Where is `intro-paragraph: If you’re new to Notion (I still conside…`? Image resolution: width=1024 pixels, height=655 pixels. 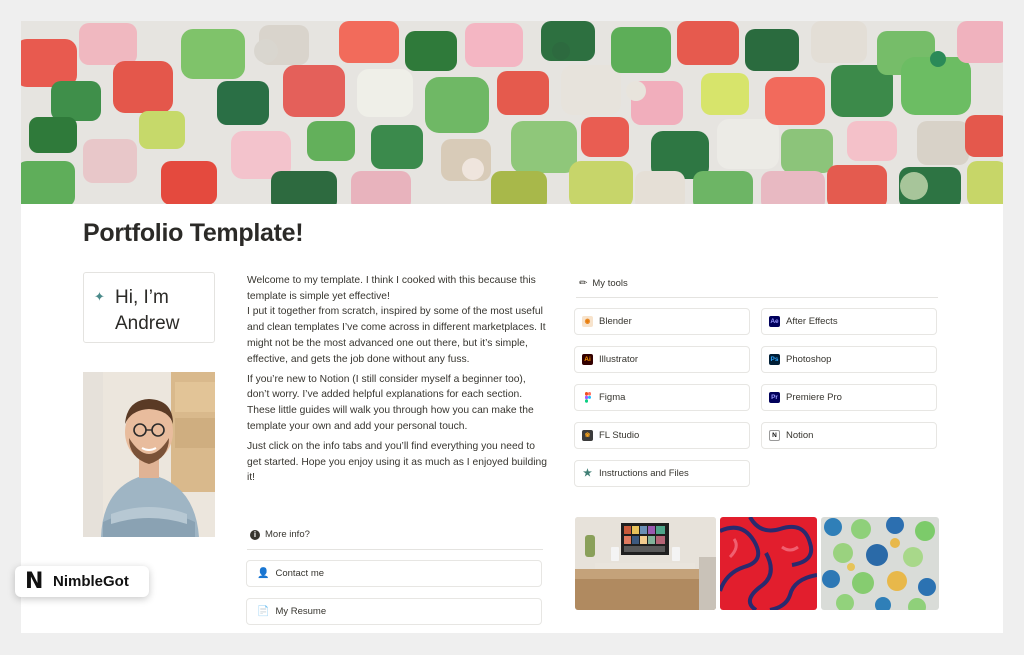 intro-paragraph: If you’re new to Notion (I still conside… is located at coordinates (390, 402).